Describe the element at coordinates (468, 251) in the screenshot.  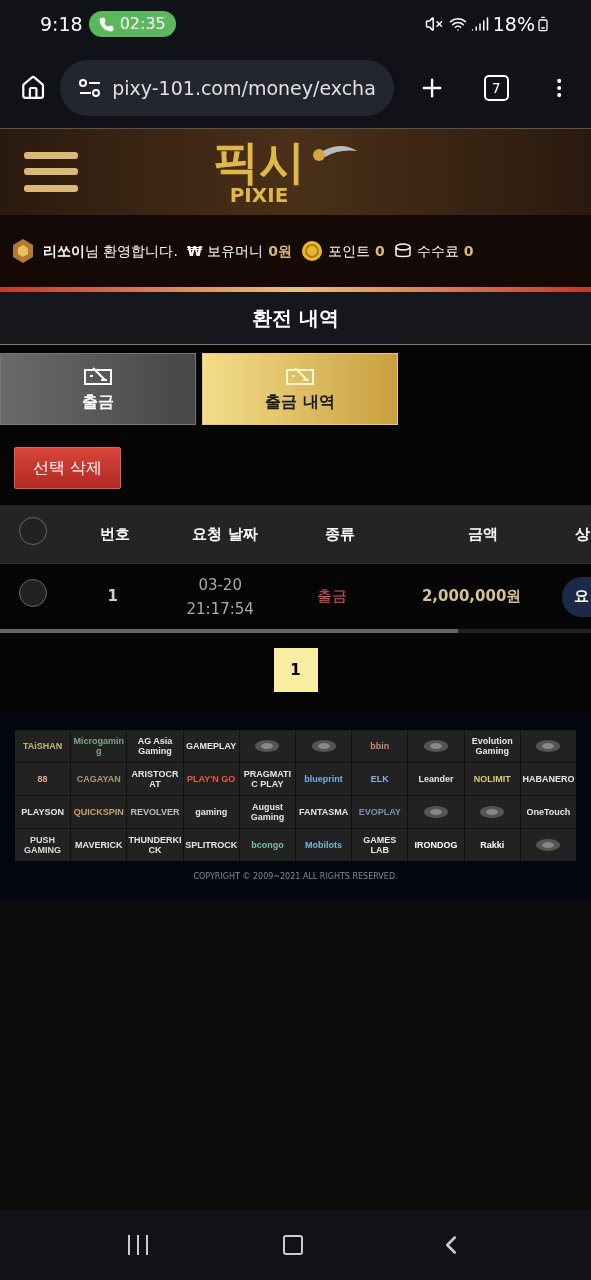
I see `fee-value: 0` at that location.